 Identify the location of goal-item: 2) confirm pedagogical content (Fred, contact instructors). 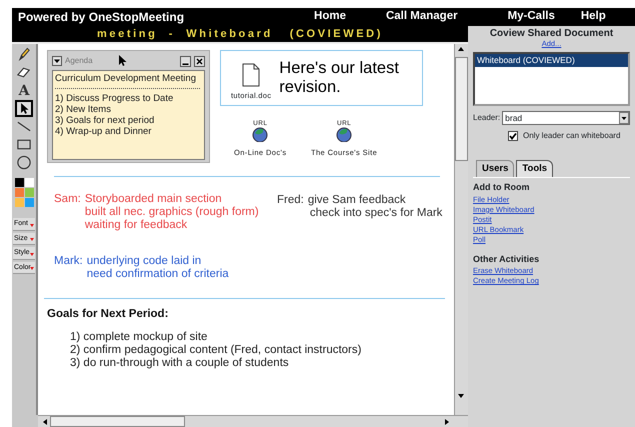
(215, 350).